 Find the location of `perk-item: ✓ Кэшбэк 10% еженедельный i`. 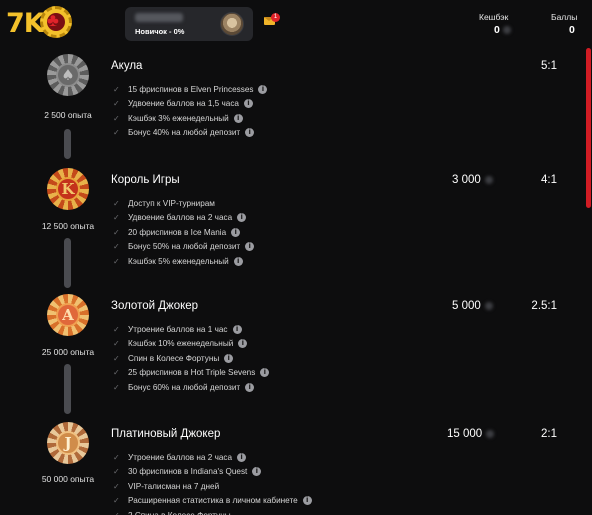

perk-item: ✓ Кэшбэк 10% еженедельный i is located at coordinates (191, 344).